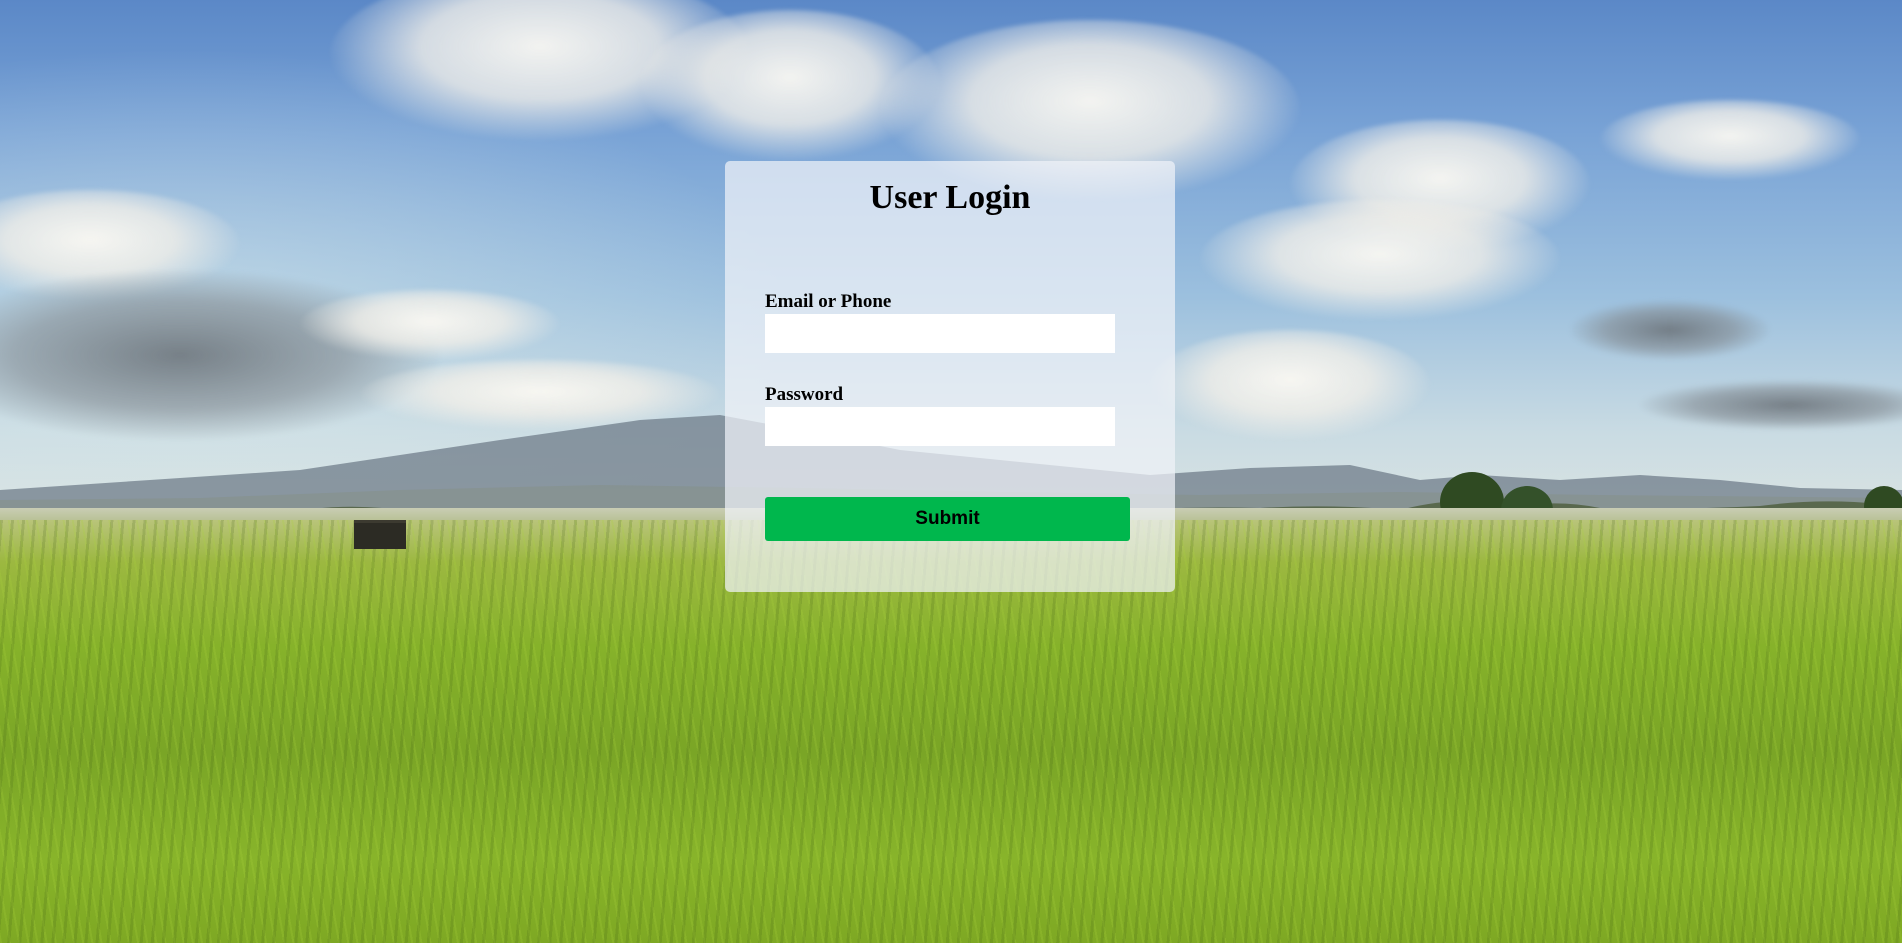 This screenshot has height=943, width=1902. I want to click on password-label: Password, so click(804, 394).